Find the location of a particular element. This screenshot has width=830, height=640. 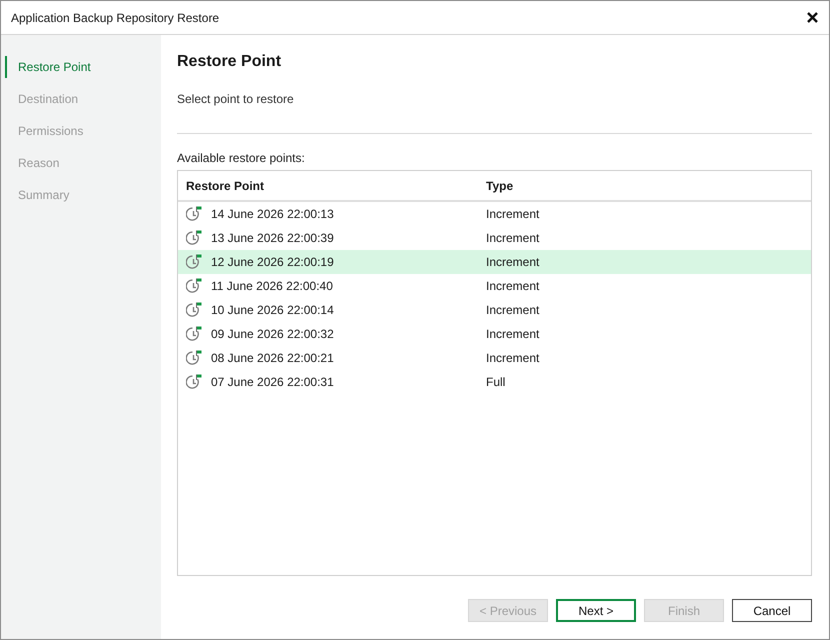

restore-point-date: 13 June 2026 22:00:39 is located at coordinates (272, 238).